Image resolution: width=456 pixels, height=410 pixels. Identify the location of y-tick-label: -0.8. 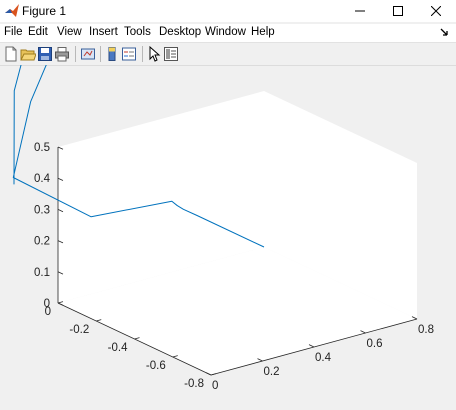
(194, 384).